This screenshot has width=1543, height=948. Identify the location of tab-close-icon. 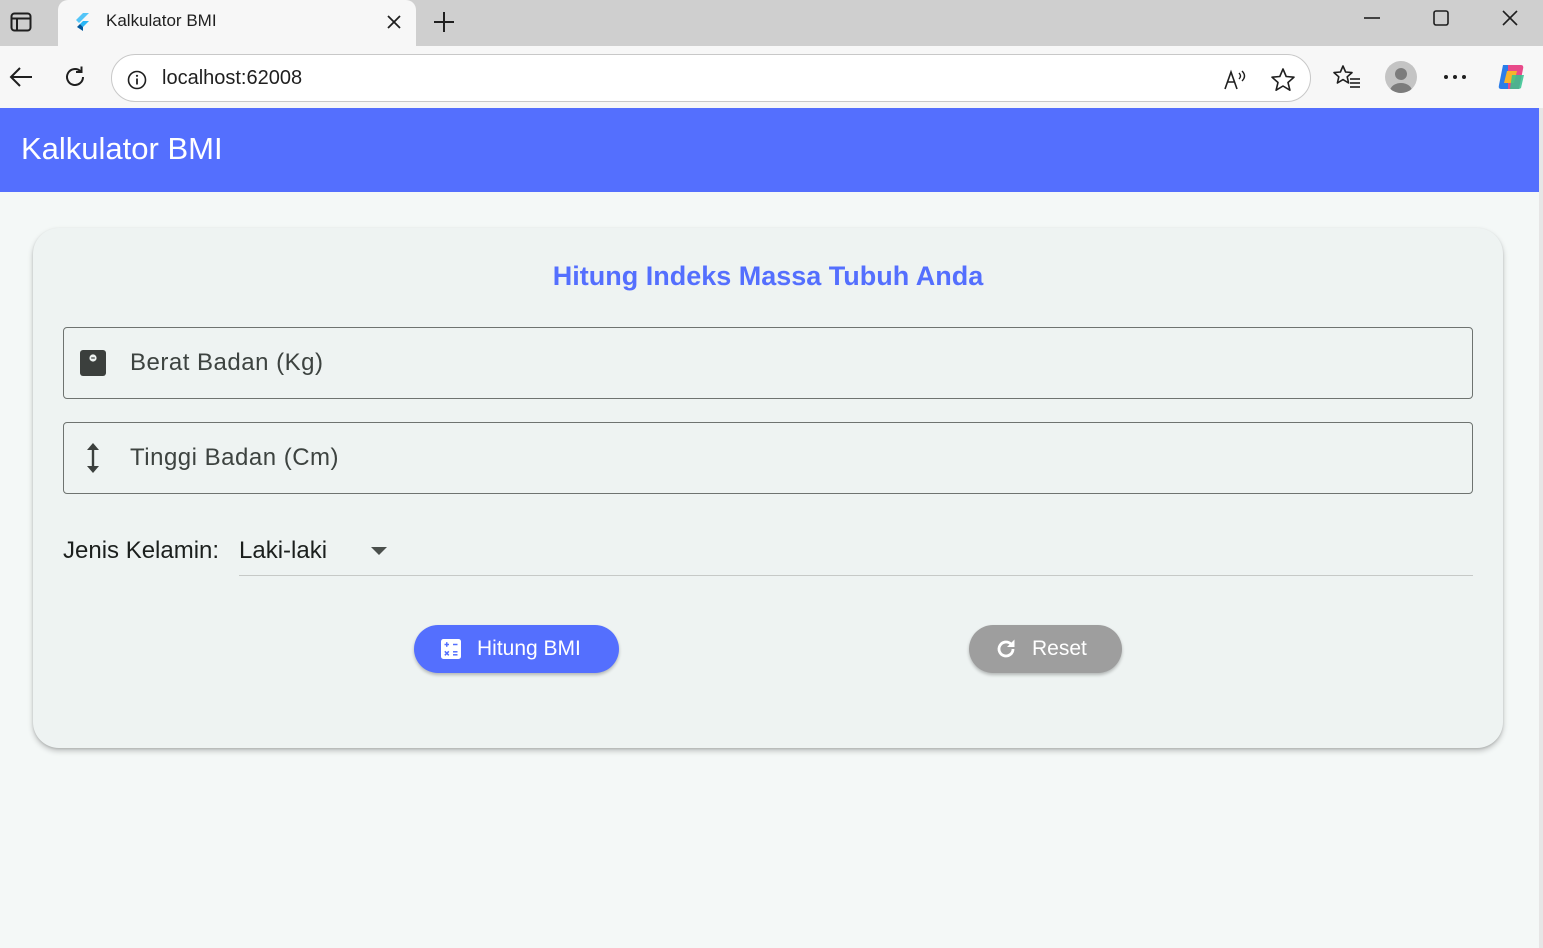
(394, 22).